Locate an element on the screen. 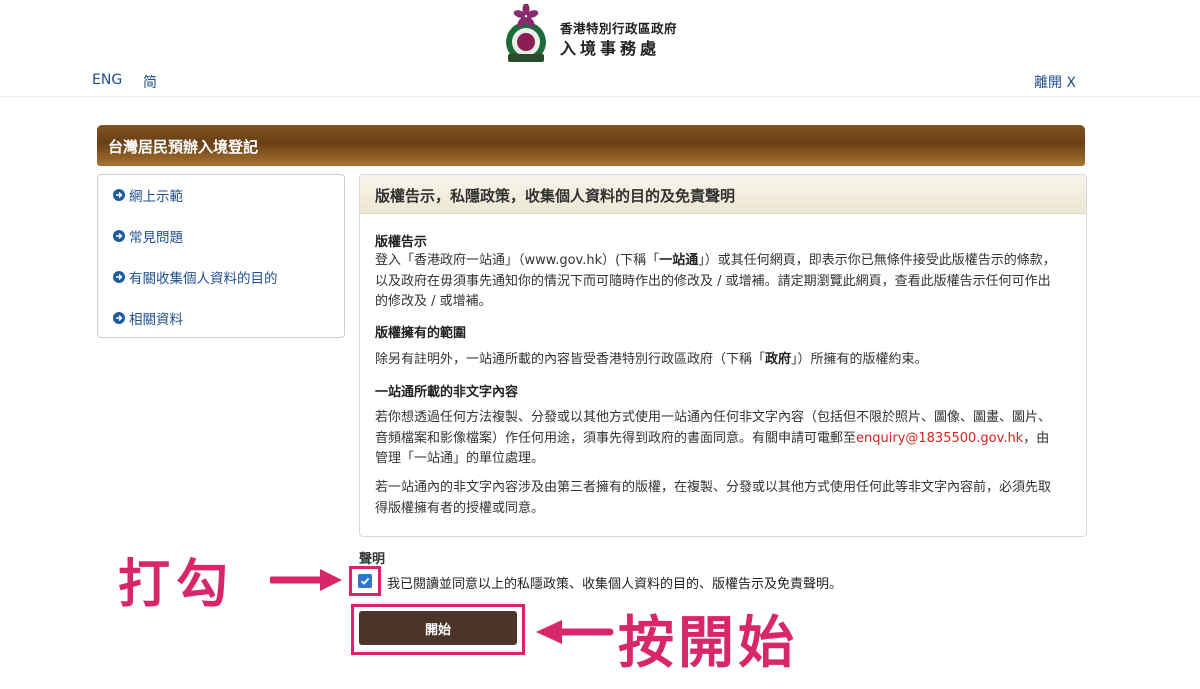  agree-checkbox is located at coordinates (365, 581).